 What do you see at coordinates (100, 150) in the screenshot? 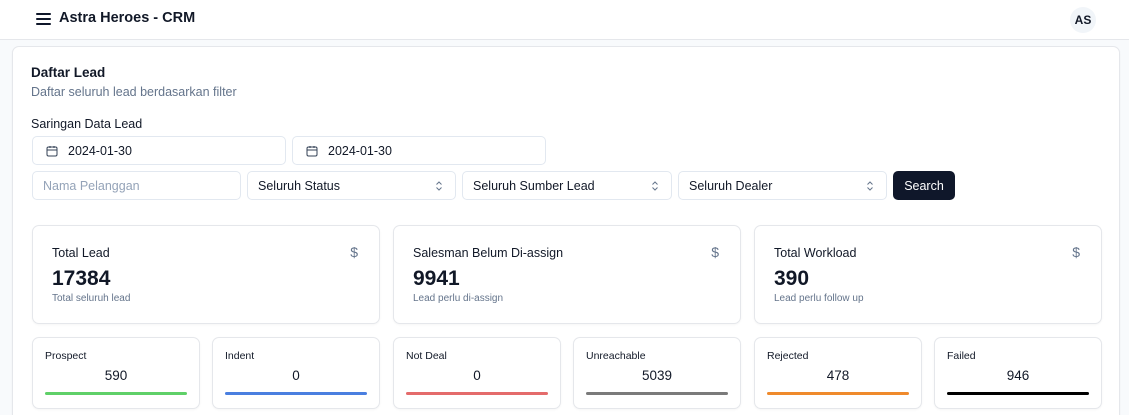
I see `date-from-value: 2024-01-30` at bounding box center [100, 150].